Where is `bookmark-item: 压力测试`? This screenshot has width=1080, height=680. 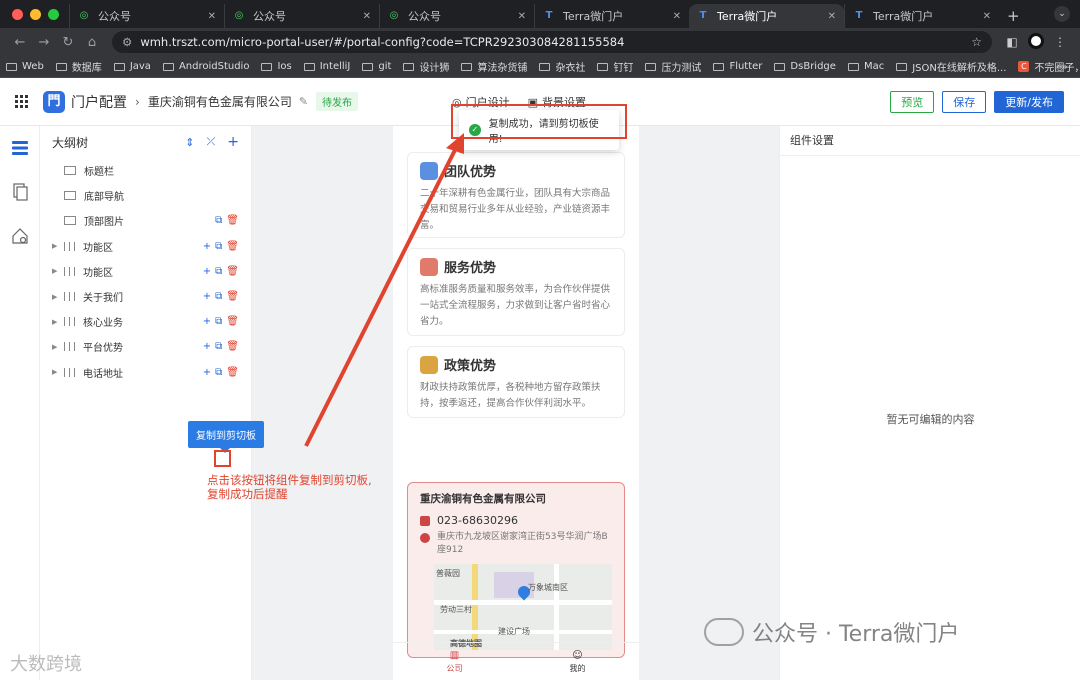
bookmark-item: 压力测试 is located at coordinates (673, 66).